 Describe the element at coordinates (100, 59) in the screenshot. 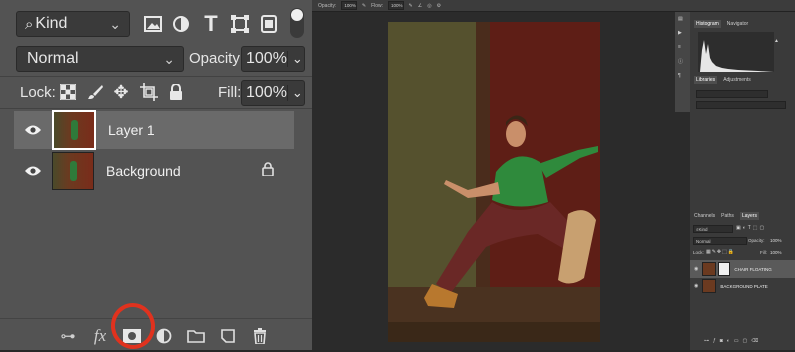

I see `blend-mode-select: Normal ⌄` at that location.